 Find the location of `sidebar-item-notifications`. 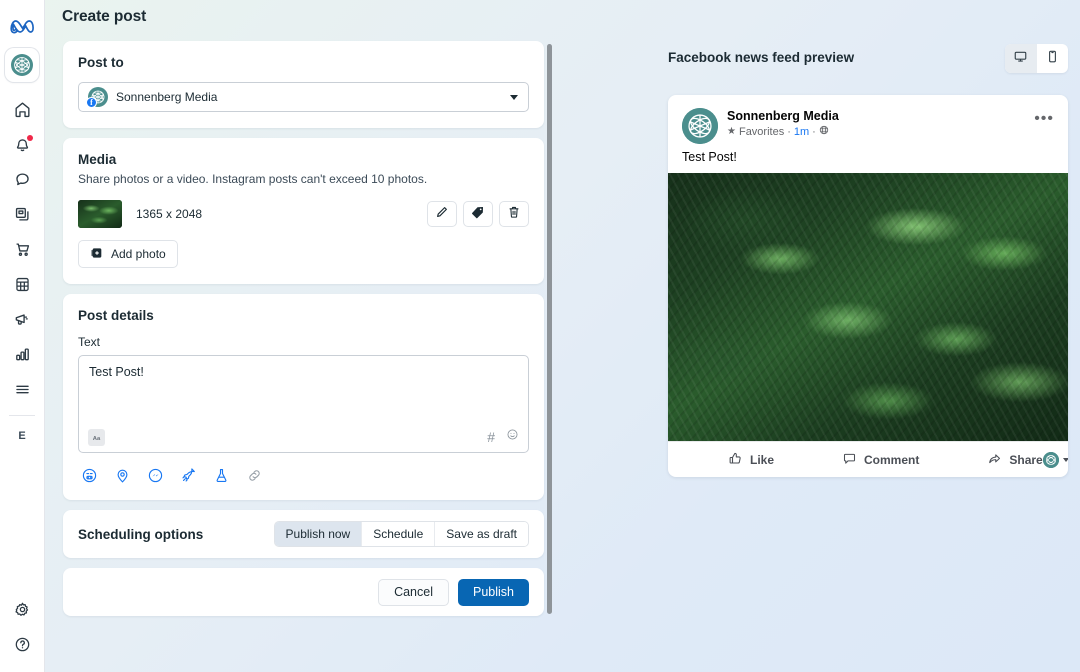

sidebar-item-notifications is located at coordinates (22, 144).